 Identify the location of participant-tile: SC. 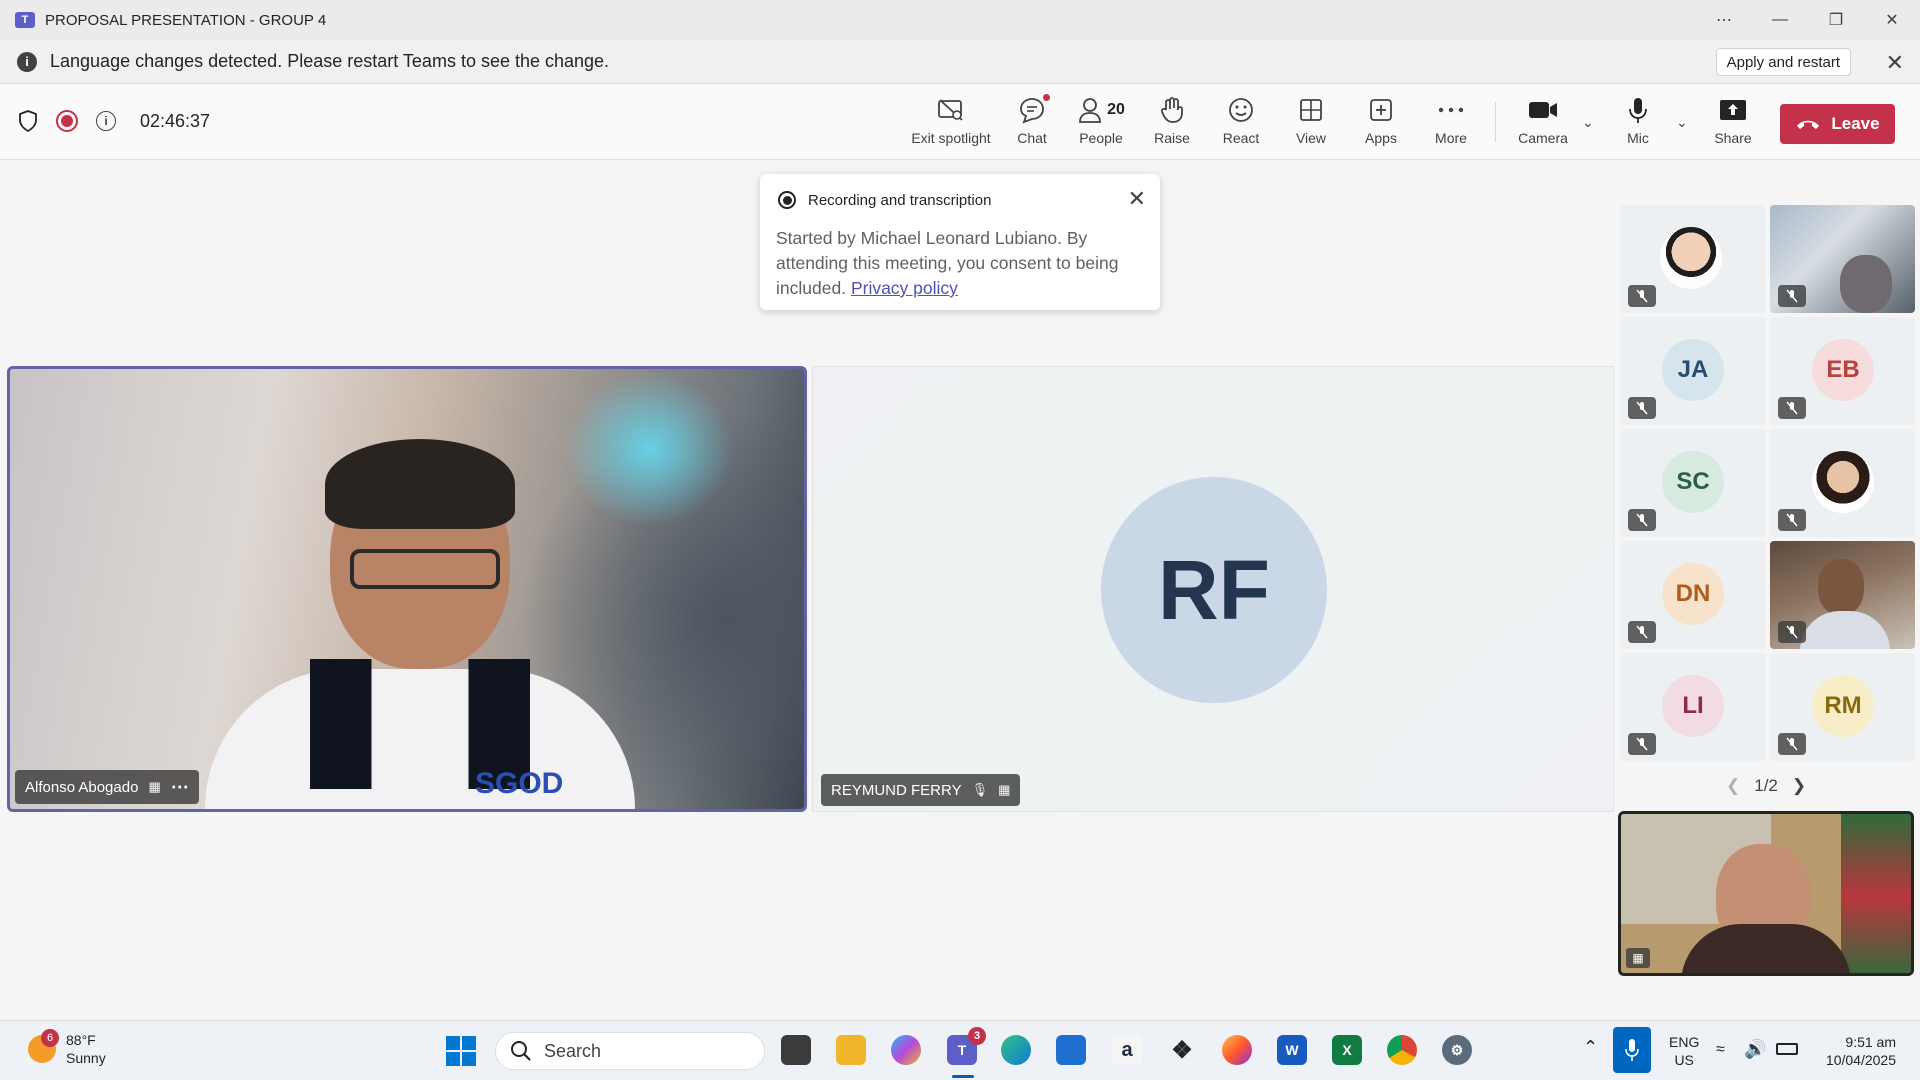
(1692, 483).